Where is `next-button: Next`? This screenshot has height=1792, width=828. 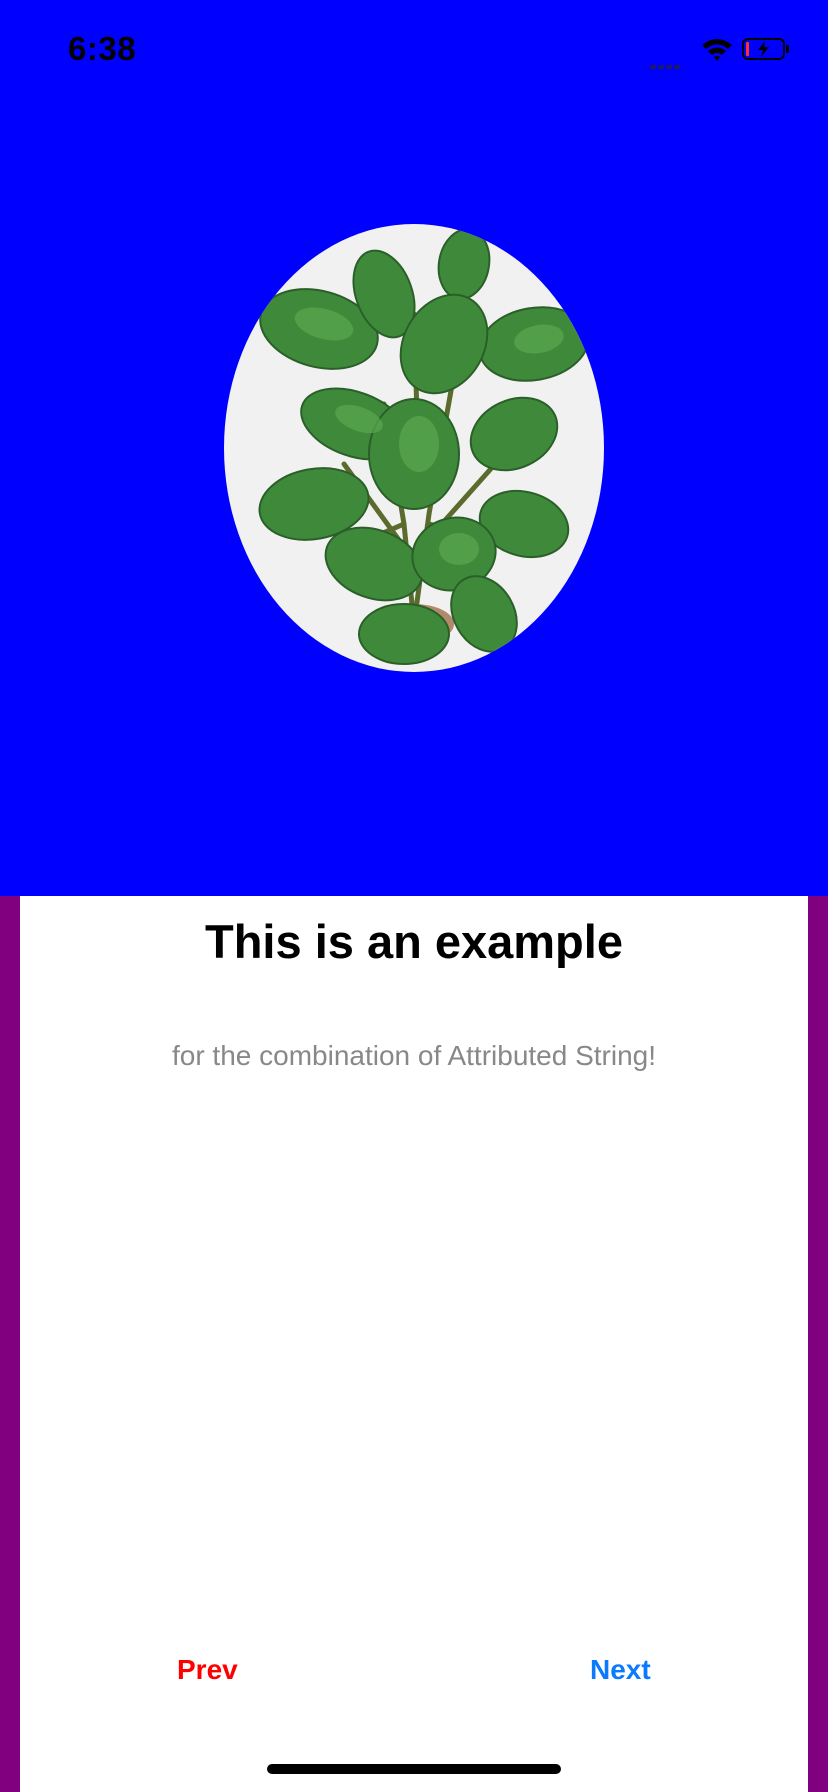
next-button: Next is located at coordinates (620, 1670).